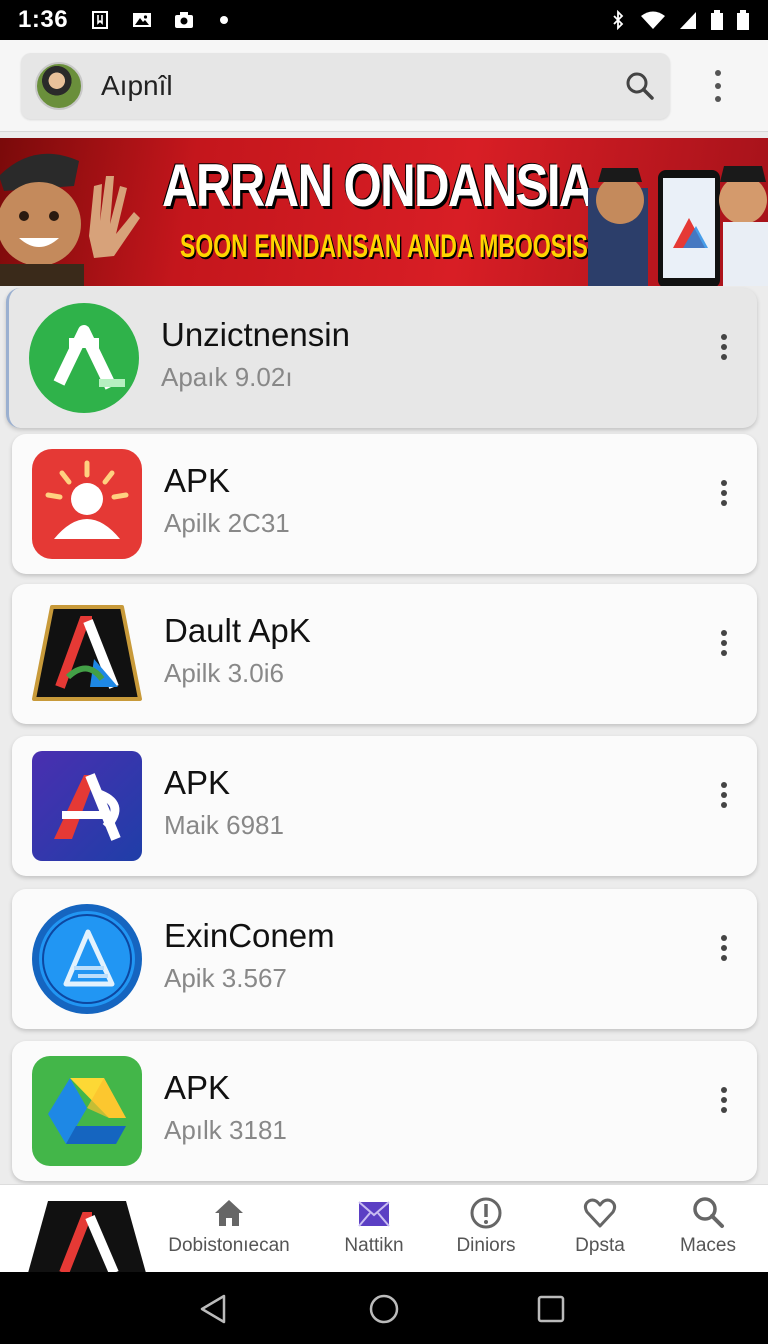 This screenshot has width=768, height=1344. What do you see at coordinates (345, 86) in the screenshot?
I see `search-bar: Aıpnîl` at bounding box center [345, 86].